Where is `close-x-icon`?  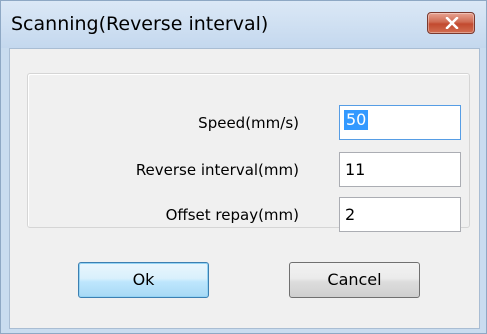
close-x-icon is located at coordinates (452, 23).